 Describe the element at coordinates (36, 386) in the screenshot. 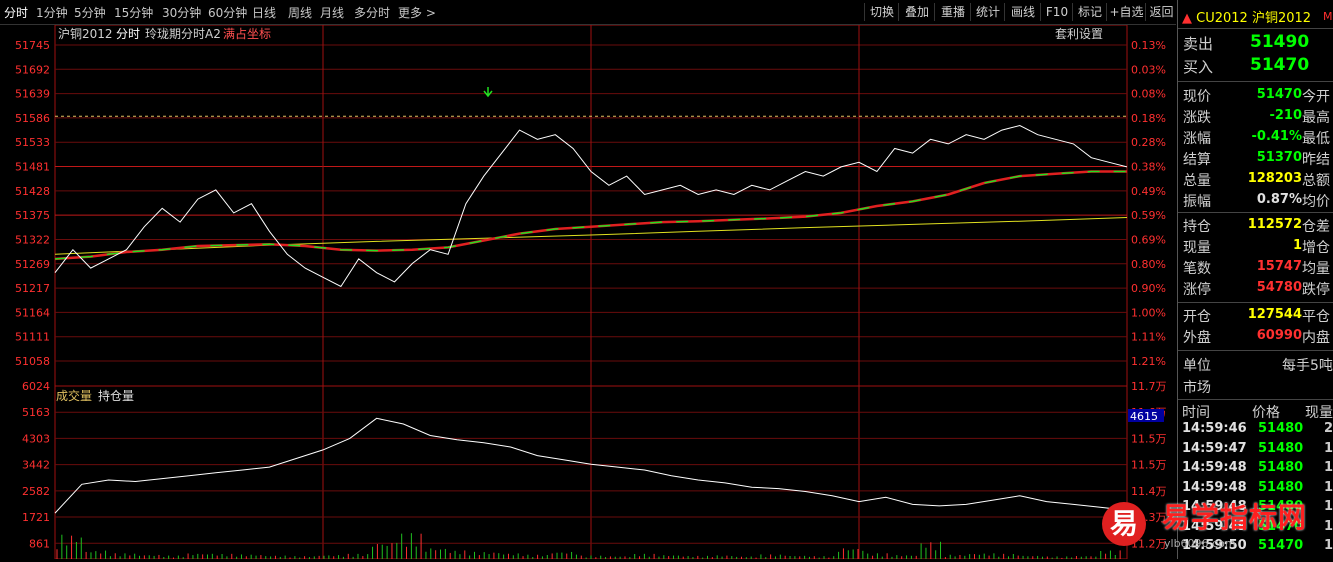

I see `vol-tick-left: 6024` at that location.